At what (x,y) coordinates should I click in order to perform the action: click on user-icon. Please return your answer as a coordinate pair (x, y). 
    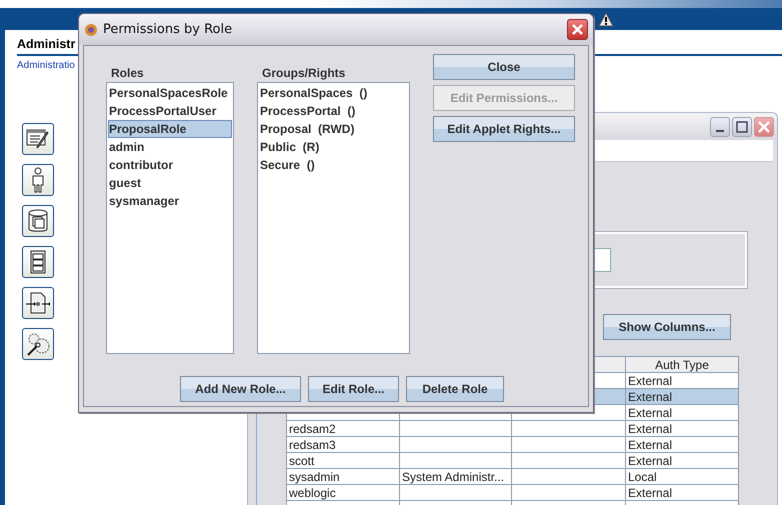
    Looking at the image, I should click on (38, 180).